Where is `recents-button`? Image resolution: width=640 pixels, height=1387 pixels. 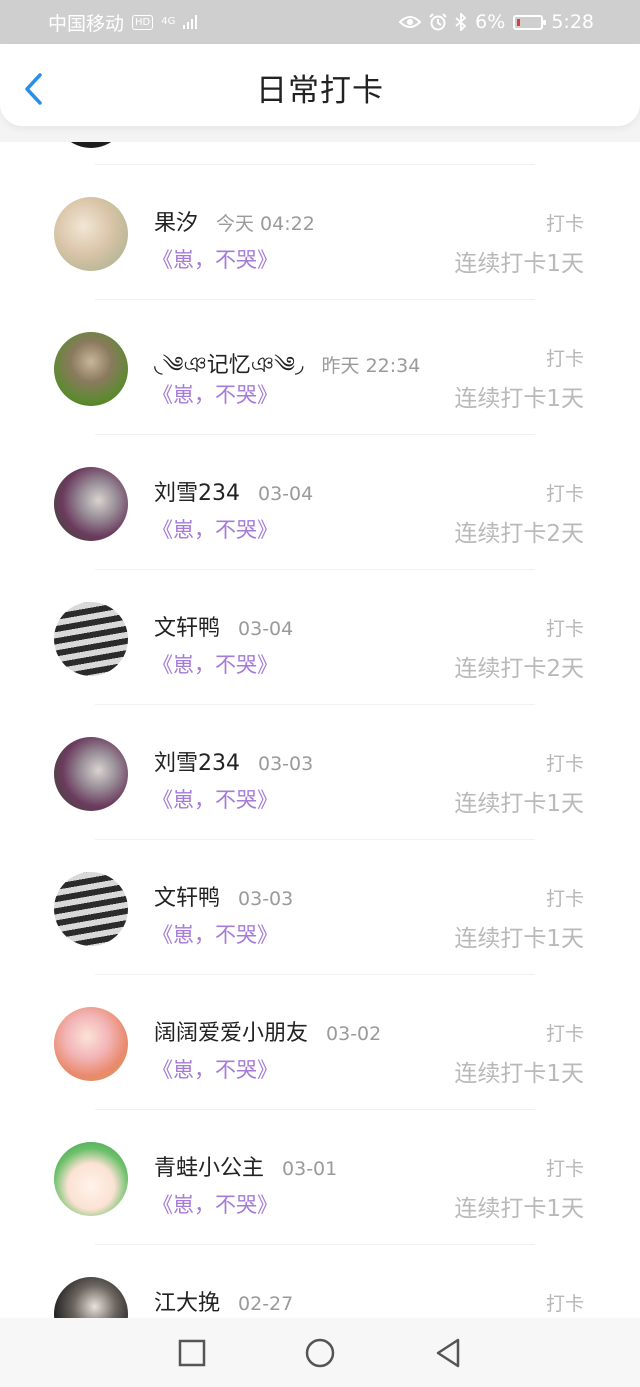 recents-button is located at coordinates (192, 1353).